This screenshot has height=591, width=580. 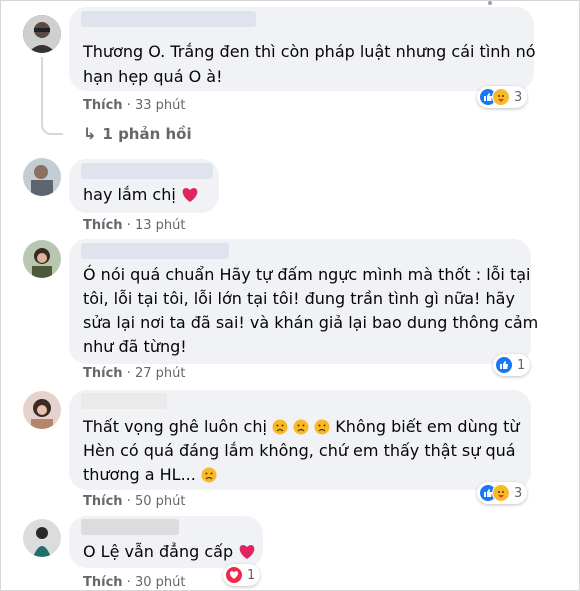 I want to click on thread-line, so click(x=52, y=96).